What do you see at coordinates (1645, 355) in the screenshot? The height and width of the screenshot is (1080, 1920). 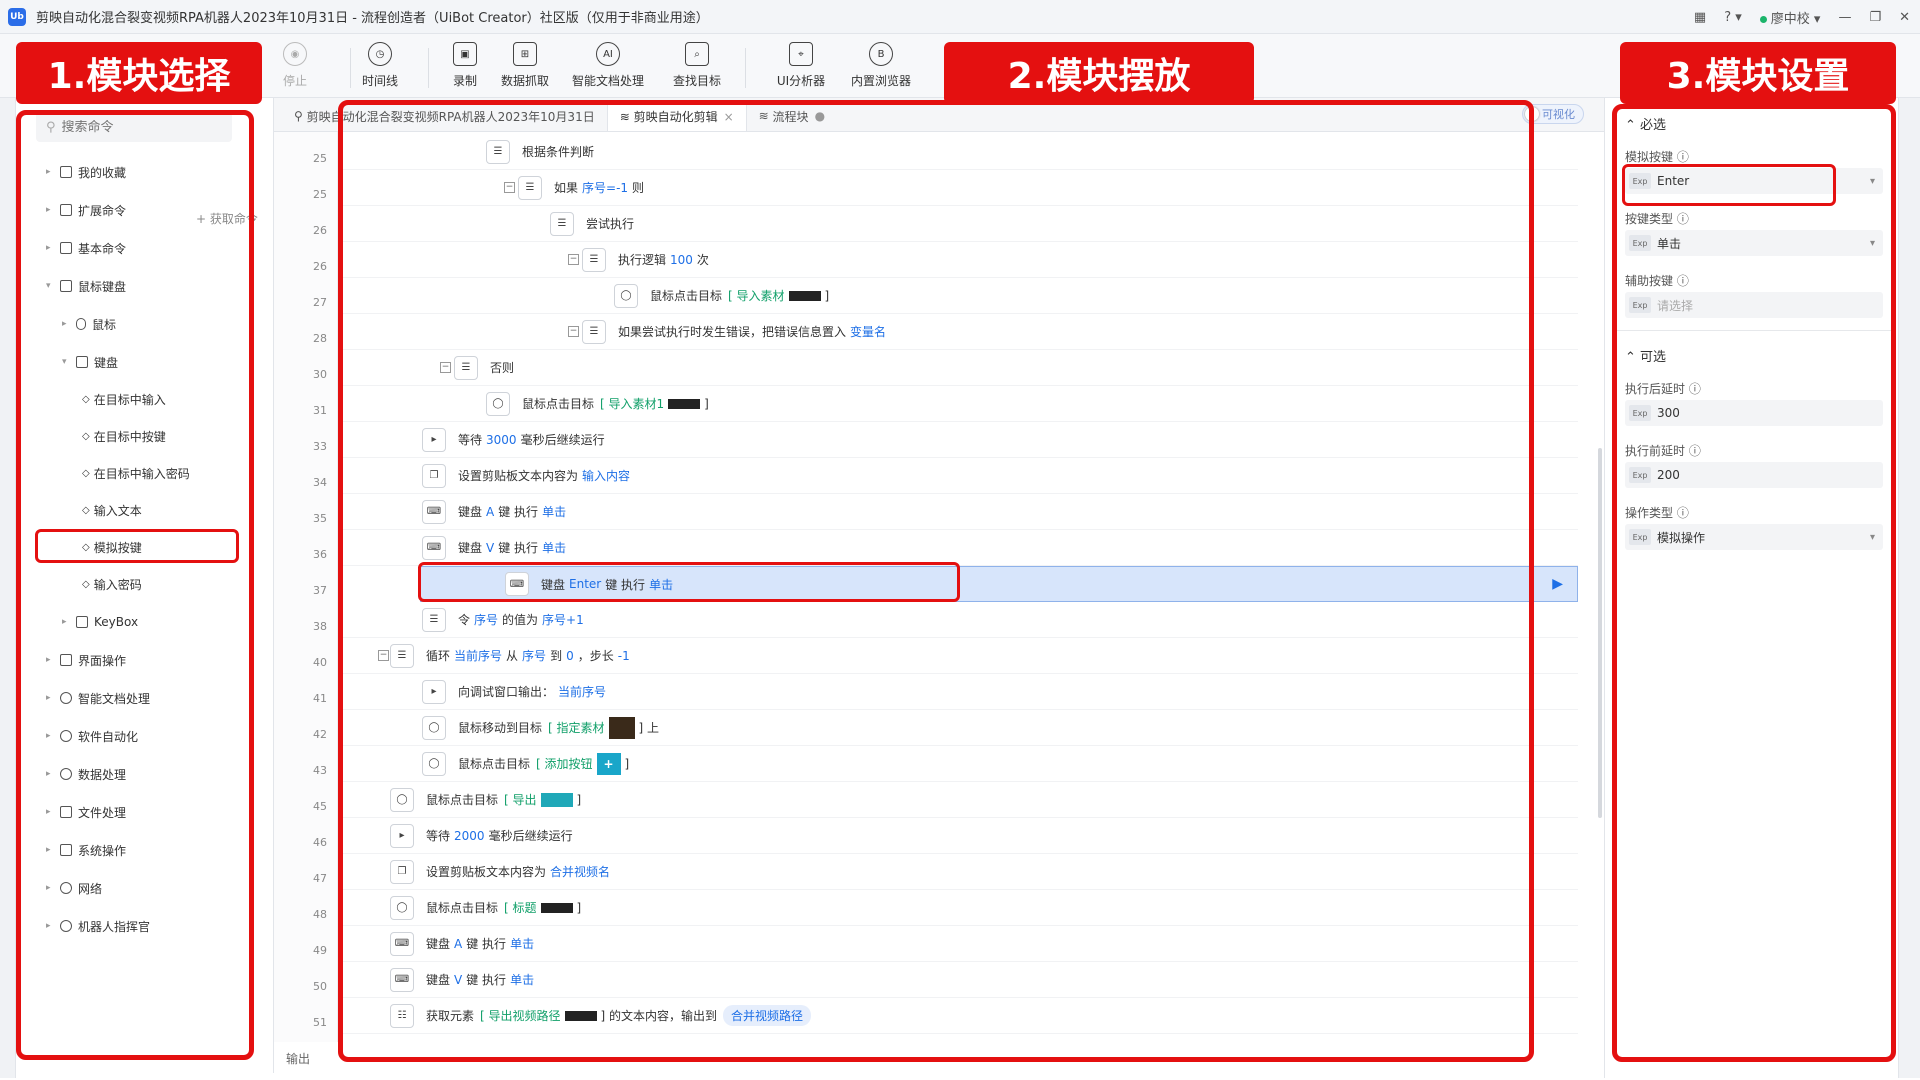 I see `optional-section-header: ⌃ 可选` at bounding box center [1645, 355].